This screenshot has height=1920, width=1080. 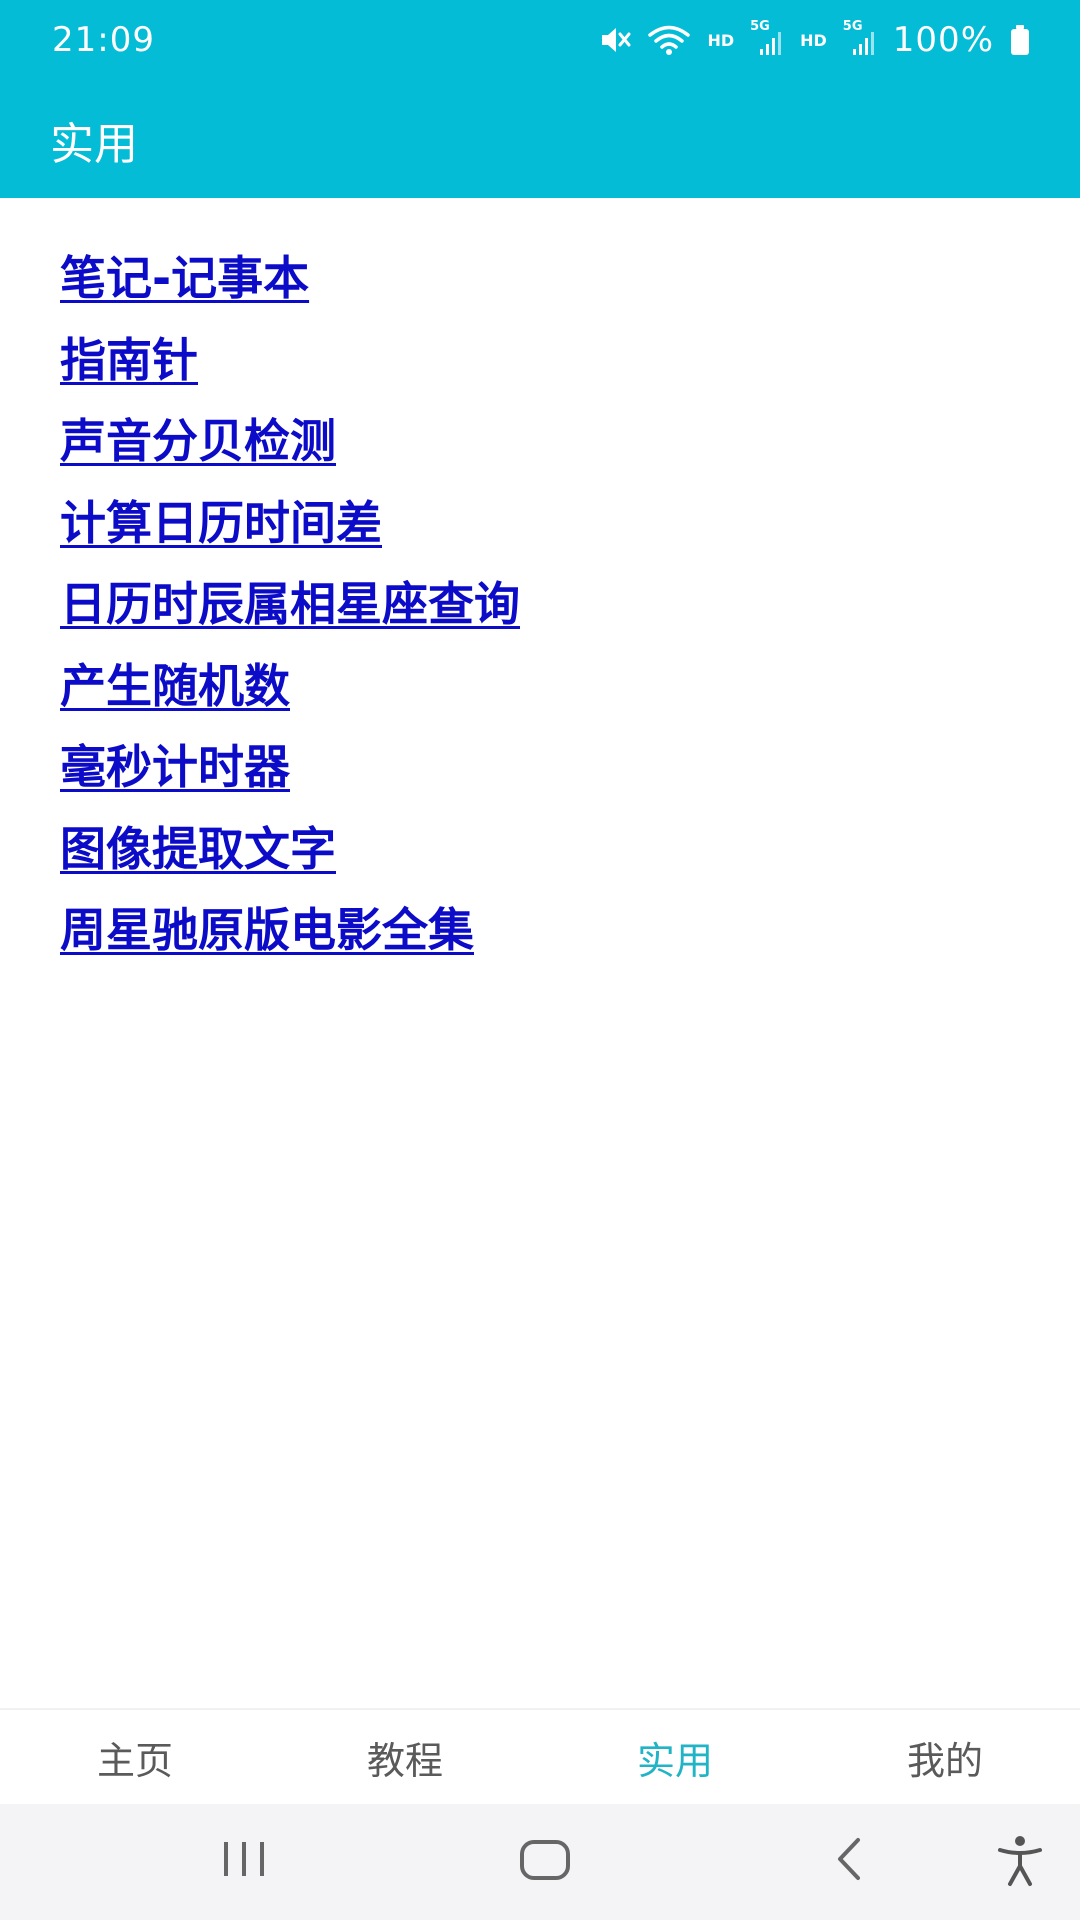 What do you see at coordinates (546, 1859) in the screenshot?
I see `home-icon` at bounding box center [546, 1859].